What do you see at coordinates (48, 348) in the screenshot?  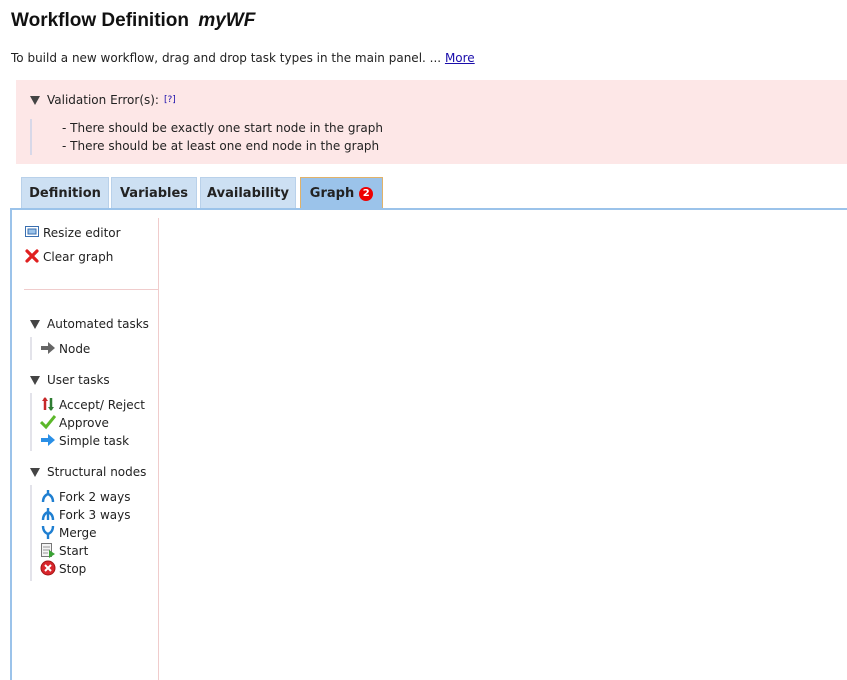 I see `arrow-right-icon` at bounding box center [48, 348].